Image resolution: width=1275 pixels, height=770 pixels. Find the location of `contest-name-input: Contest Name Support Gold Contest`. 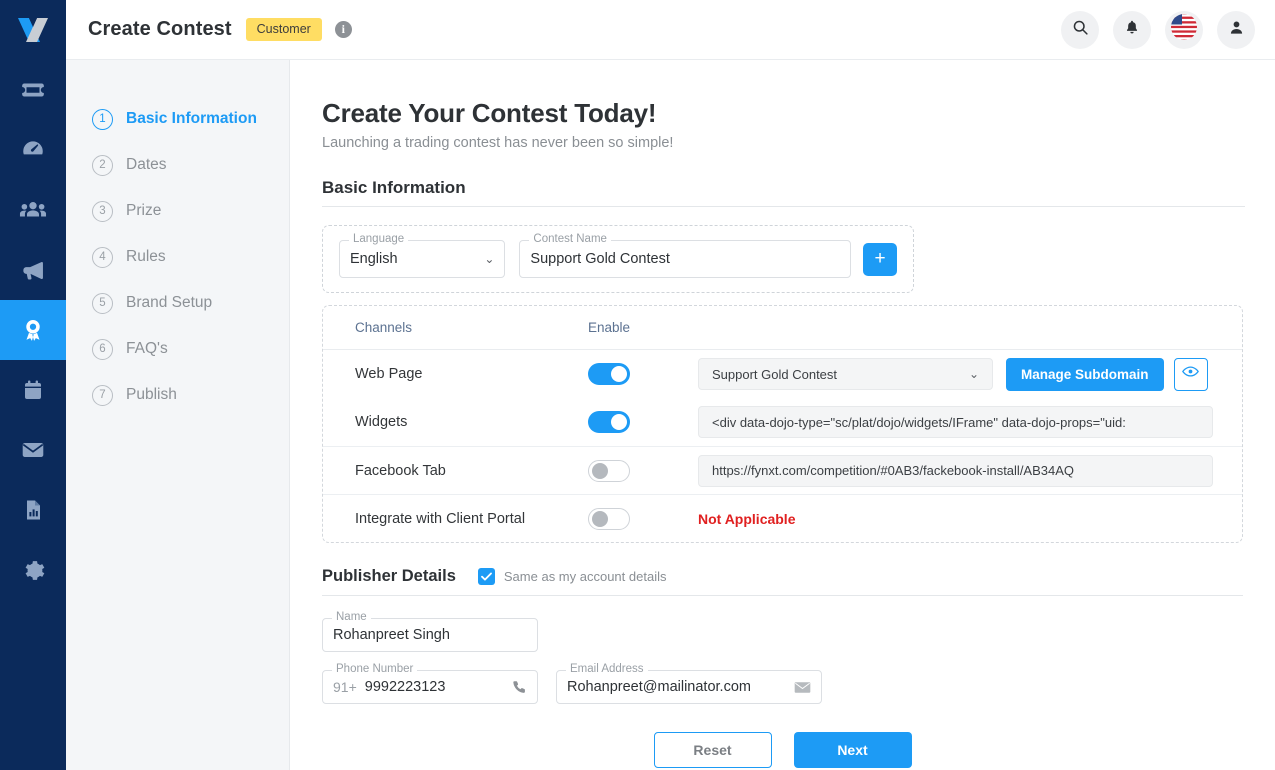

contest-name-input: Contest Name Support Gold Contest is located at coordinates (685, 255).